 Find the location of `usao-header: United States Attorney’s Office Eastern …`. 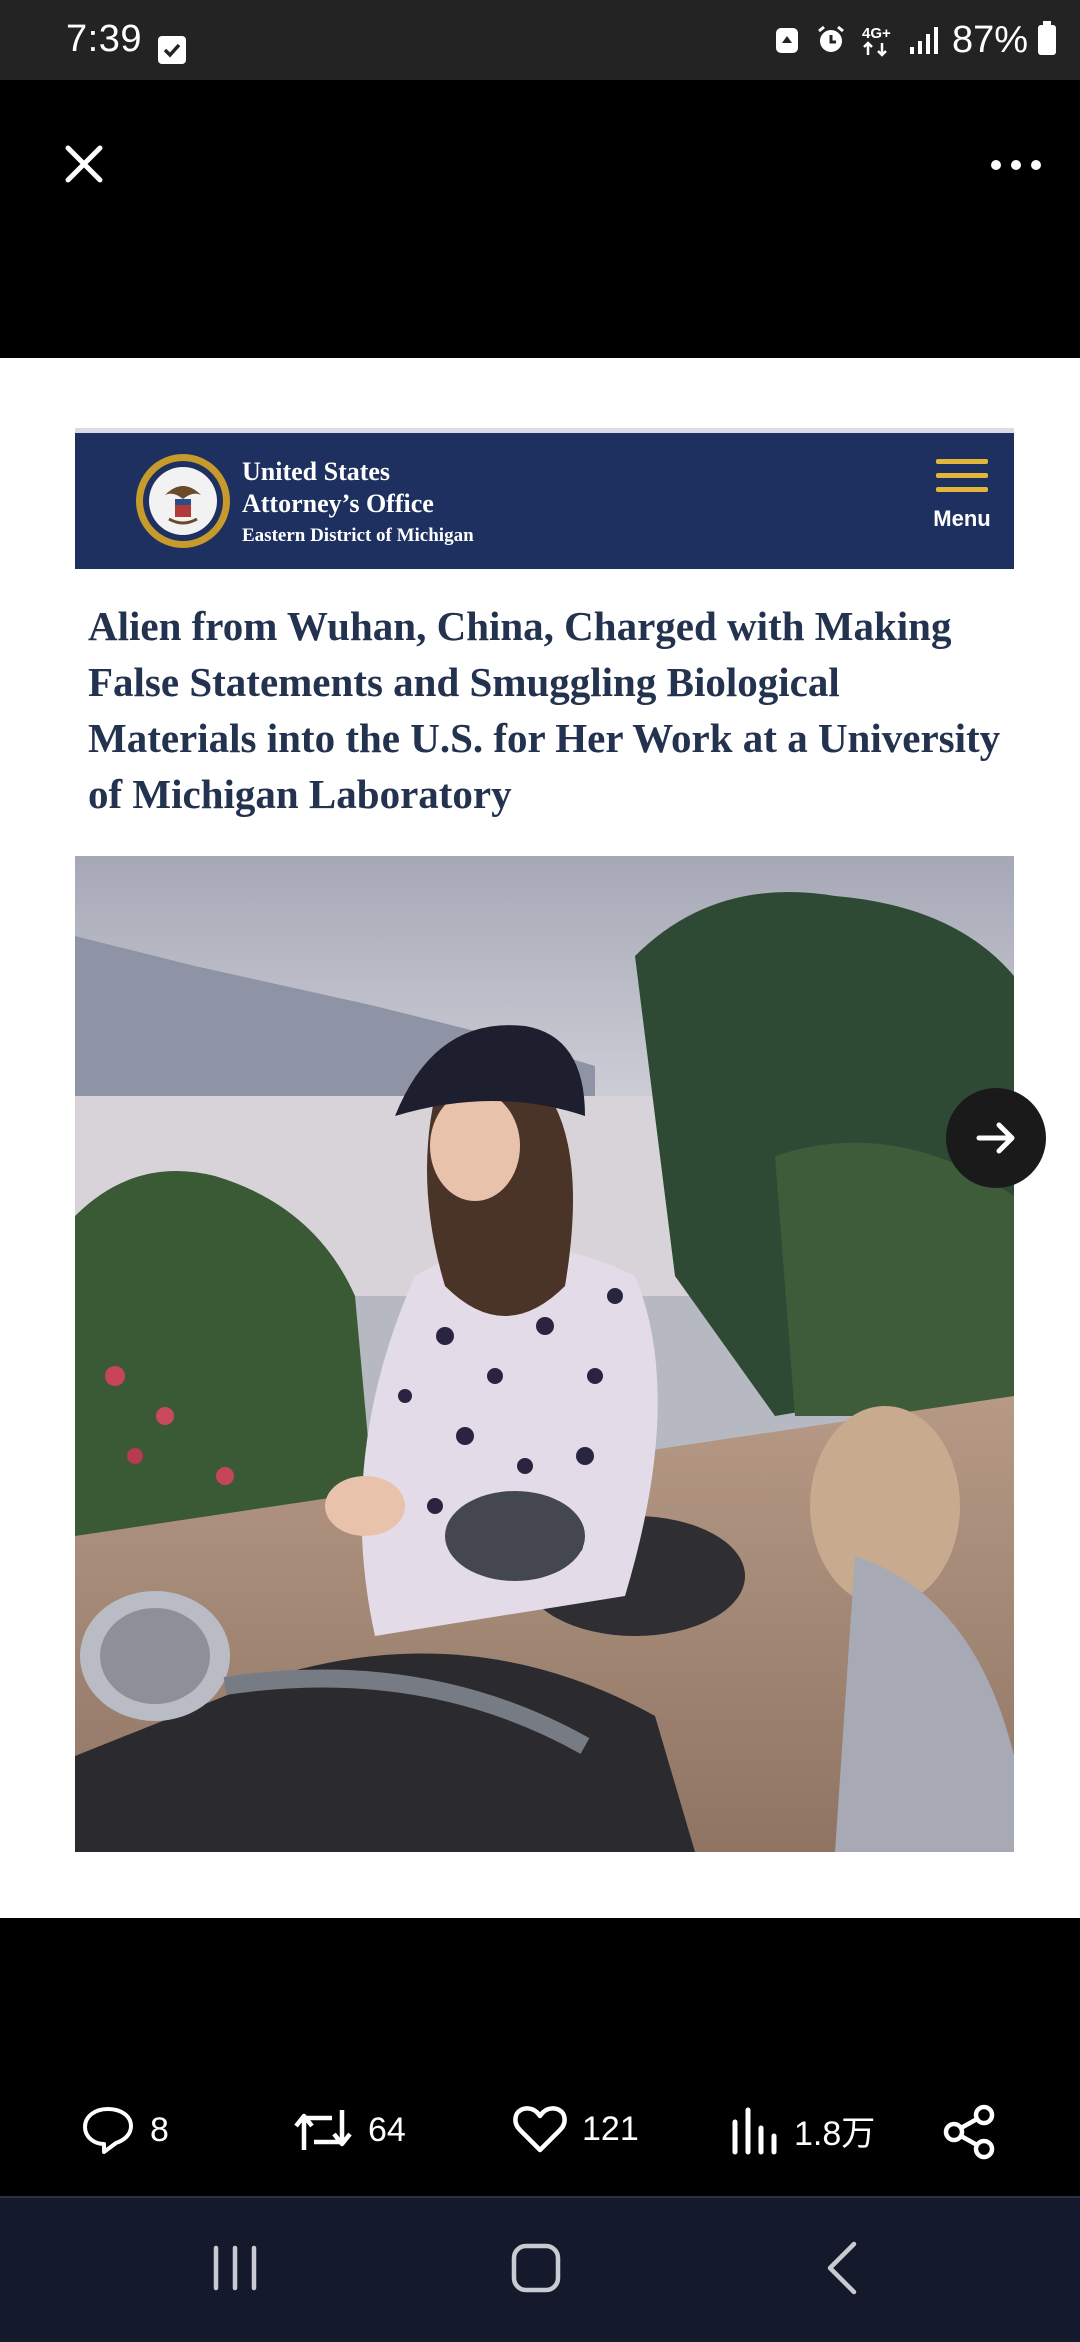

usao-header: United States Attorney’s Office Eastern … is located at coordinates (544, 498).